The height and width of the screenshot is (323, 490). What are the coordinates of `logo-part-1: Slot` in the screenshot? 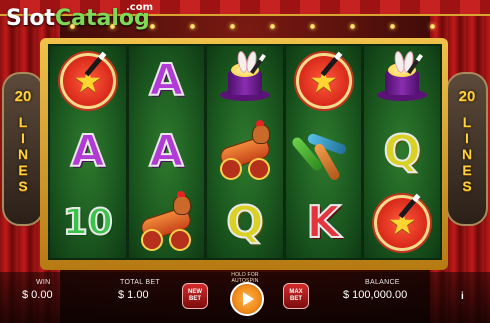 It's located at (31, 18).